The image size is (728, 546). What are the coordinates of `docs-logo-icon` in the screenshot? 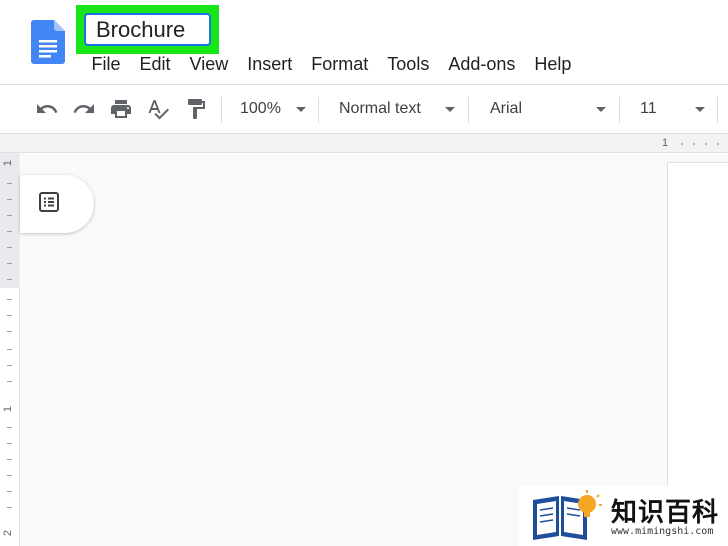 It's located at (48, 42).